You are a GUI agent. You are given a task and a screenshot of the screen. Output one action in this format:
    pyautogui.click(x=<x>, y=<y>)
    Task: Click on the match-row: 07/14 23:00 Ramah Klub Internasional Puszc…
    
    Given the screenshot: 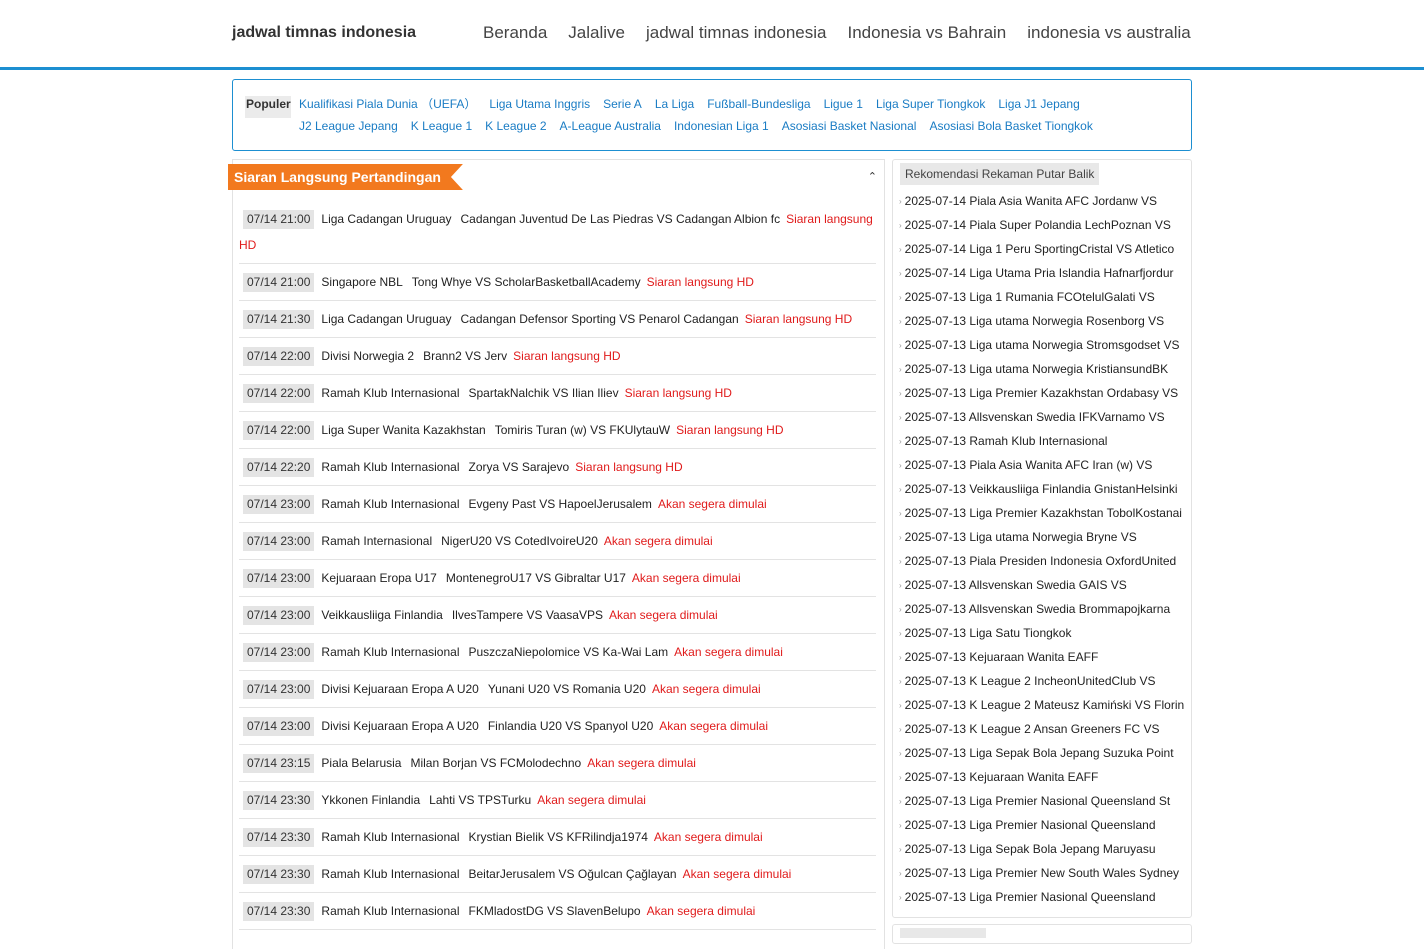 What is the action you would take?
    pyautogui.click(x=557, y=652)
    